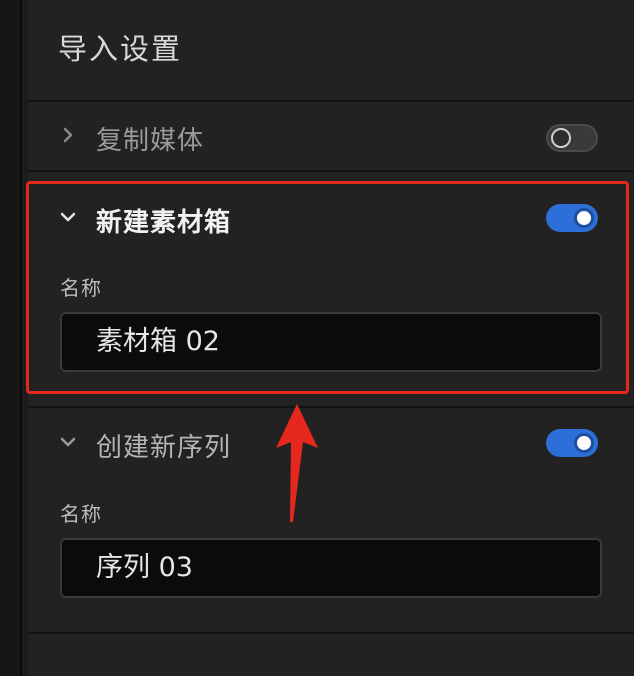 The image size is (634, 676). Describe the element at coordinates (331, 137) in the screenshot. I see `section-copy-media: 复制媒体` at that location.